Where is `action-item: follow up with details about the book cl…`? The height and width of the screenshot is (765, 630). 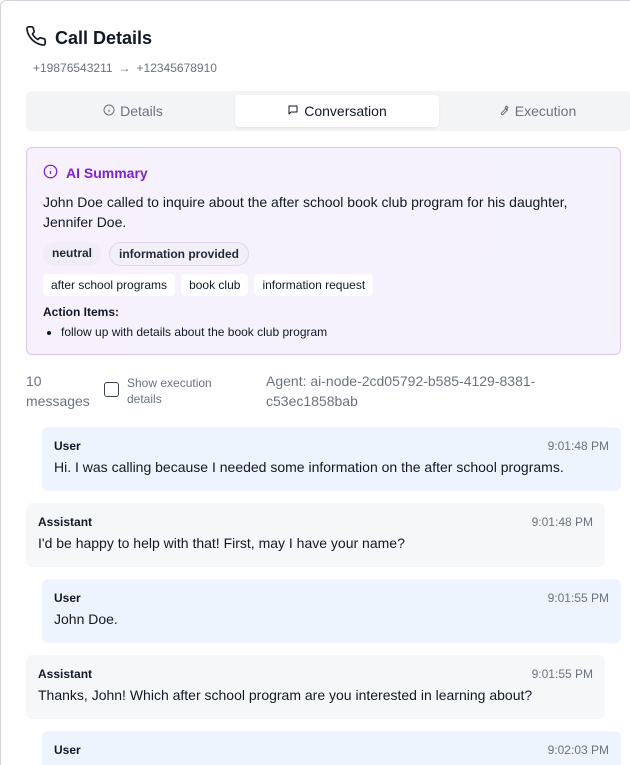
action-item: follow up with details about the book cl… is located at coordinates (332, 332).